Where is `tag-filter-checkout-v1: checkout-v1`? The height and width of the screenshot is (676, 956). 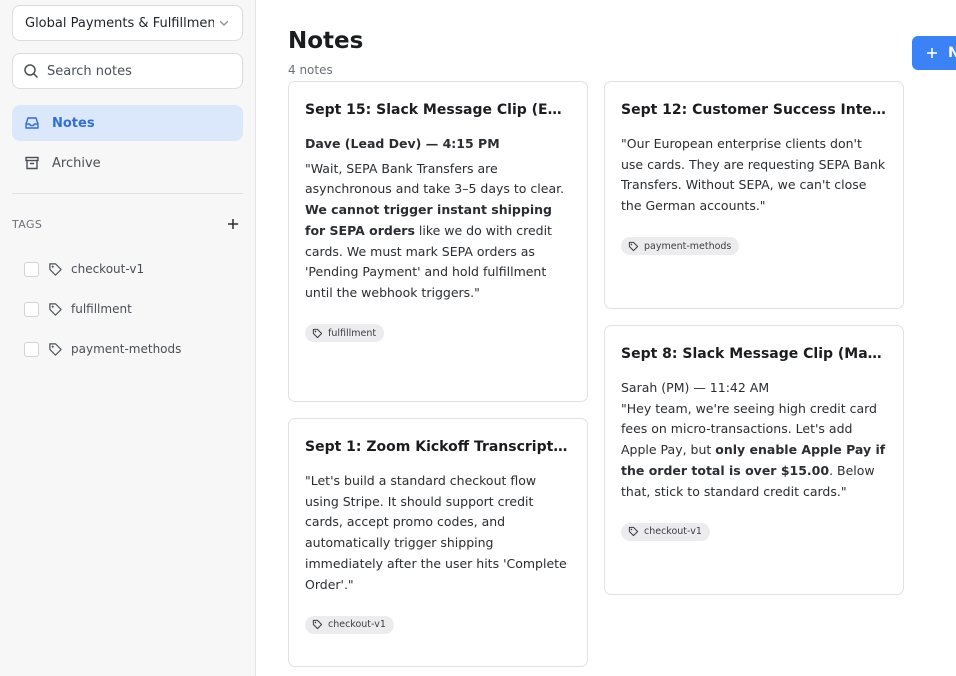
tag-filter-checkout-v1: checkout-v1 is located at coordinates (134, 269).